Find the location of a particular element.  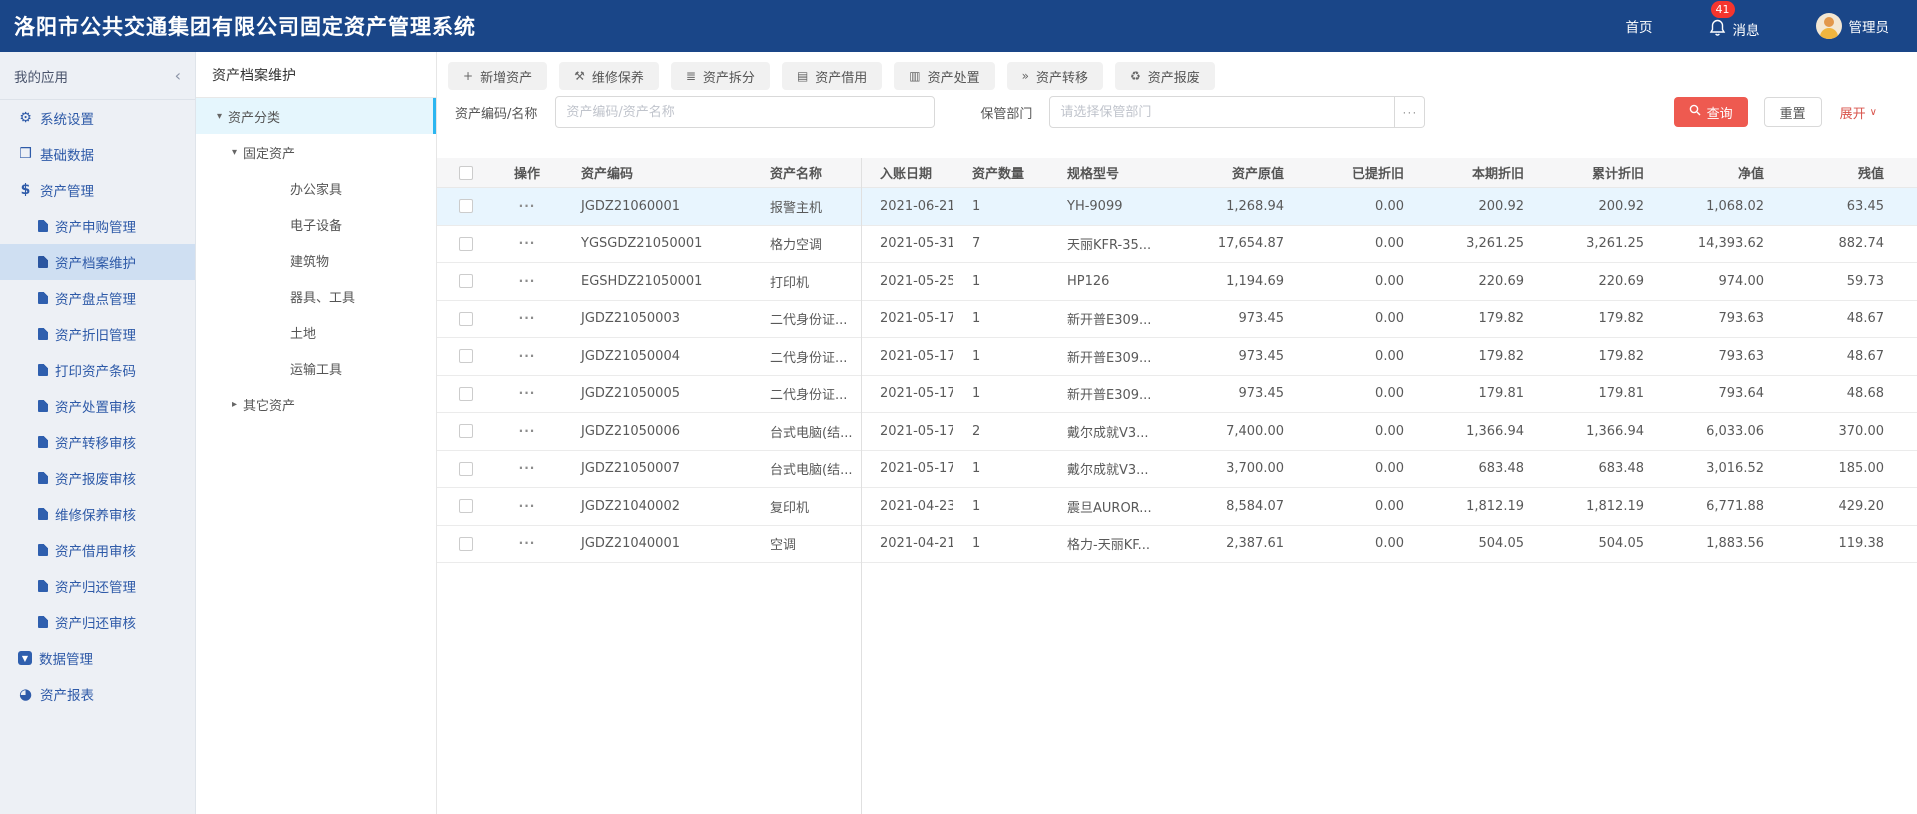

header-nav: 首页 41 消息 管理员 is located at coordinates (1757, 20).